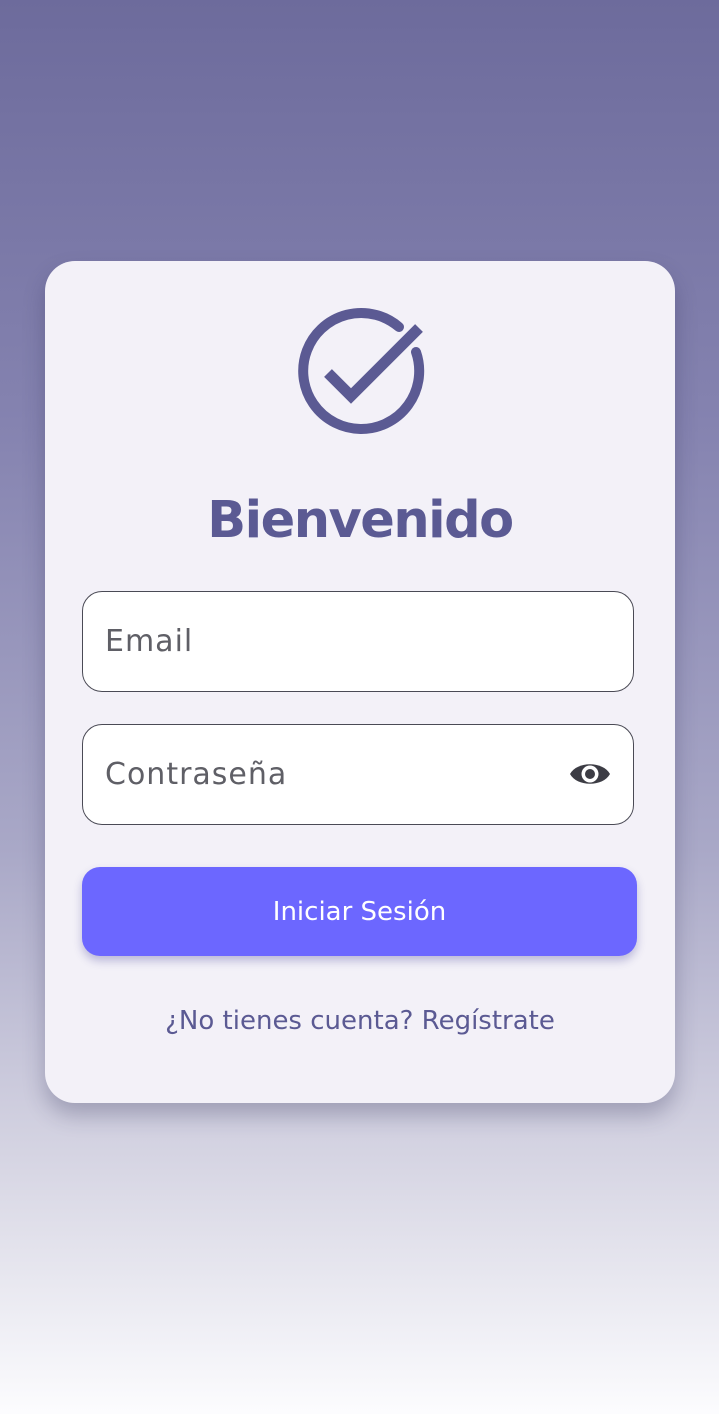 This screenshot has height=1414, width=719. I want to click on password-field, so click(358, 774).